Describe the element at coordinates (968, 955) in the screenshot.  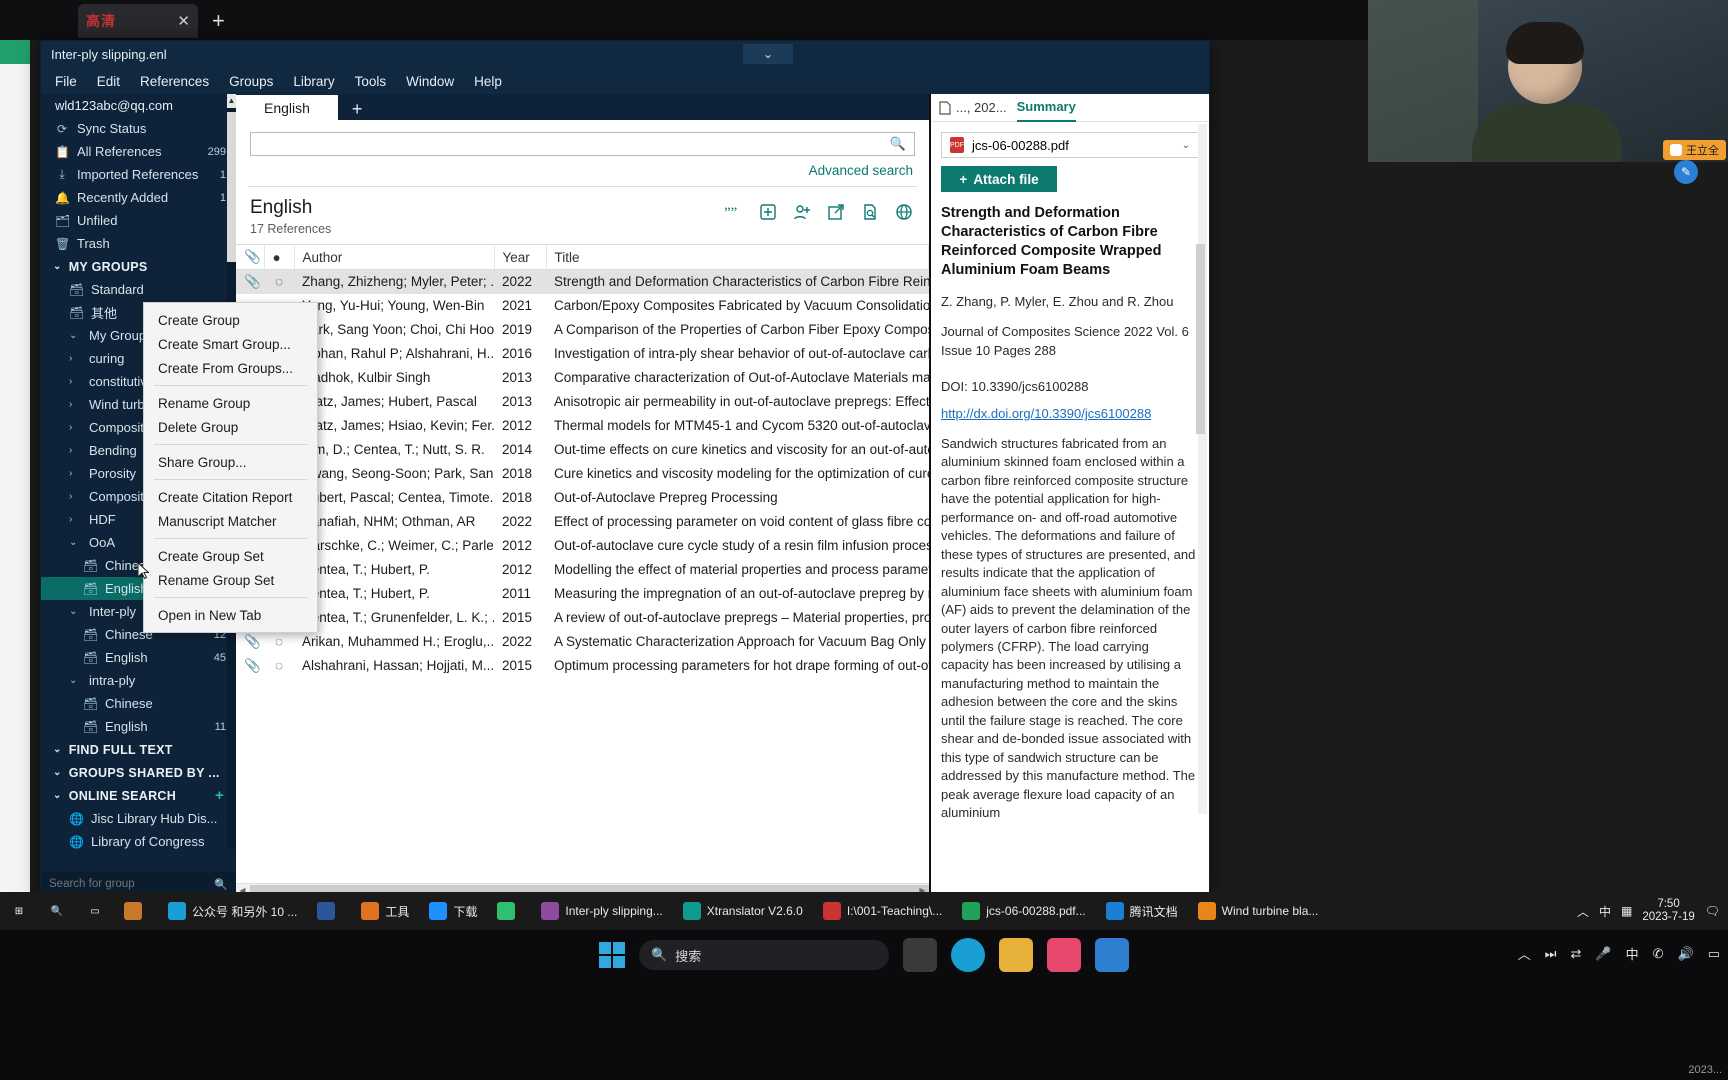
I see `edge-icon` at that location.